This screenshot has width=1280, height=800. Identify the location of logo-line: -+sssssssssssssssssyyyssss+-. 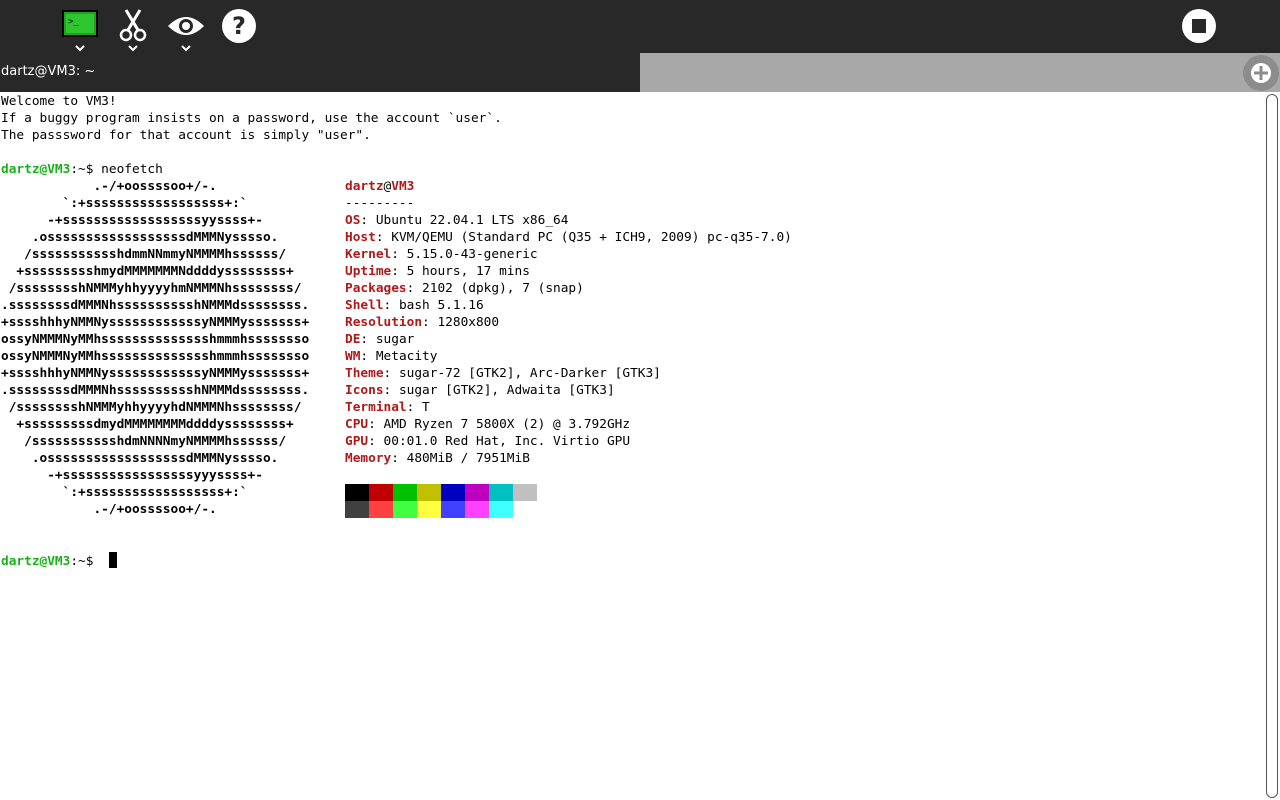
(155, 475).